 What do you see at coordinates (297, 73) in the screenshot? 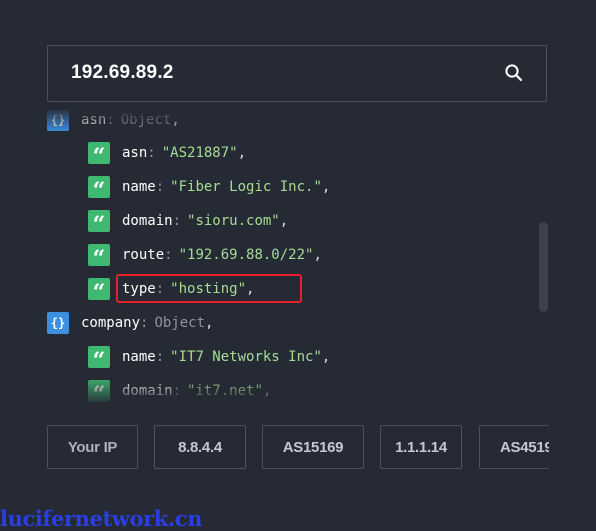
I see `search-input: 192.69.89.2` at bounding box center [297, 73].